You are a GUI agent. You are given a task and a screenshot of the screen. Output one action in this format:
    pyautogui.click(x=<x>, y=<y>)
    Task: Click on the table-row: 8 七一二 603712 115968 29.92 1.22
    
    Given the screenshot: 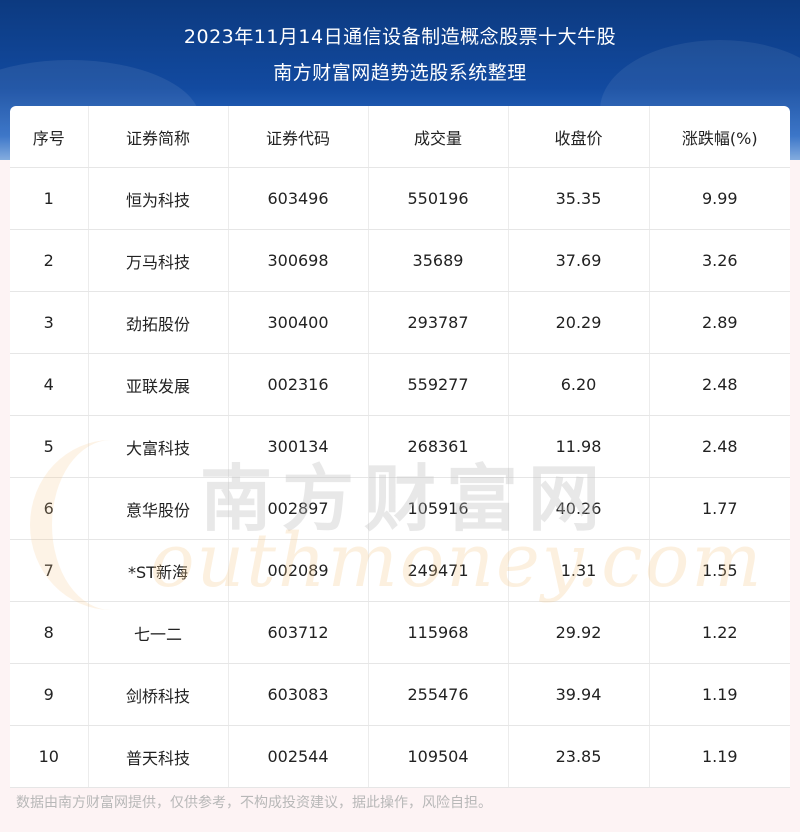 What is the action you would take?
    pyautogui.click(x=400, y=632)
    